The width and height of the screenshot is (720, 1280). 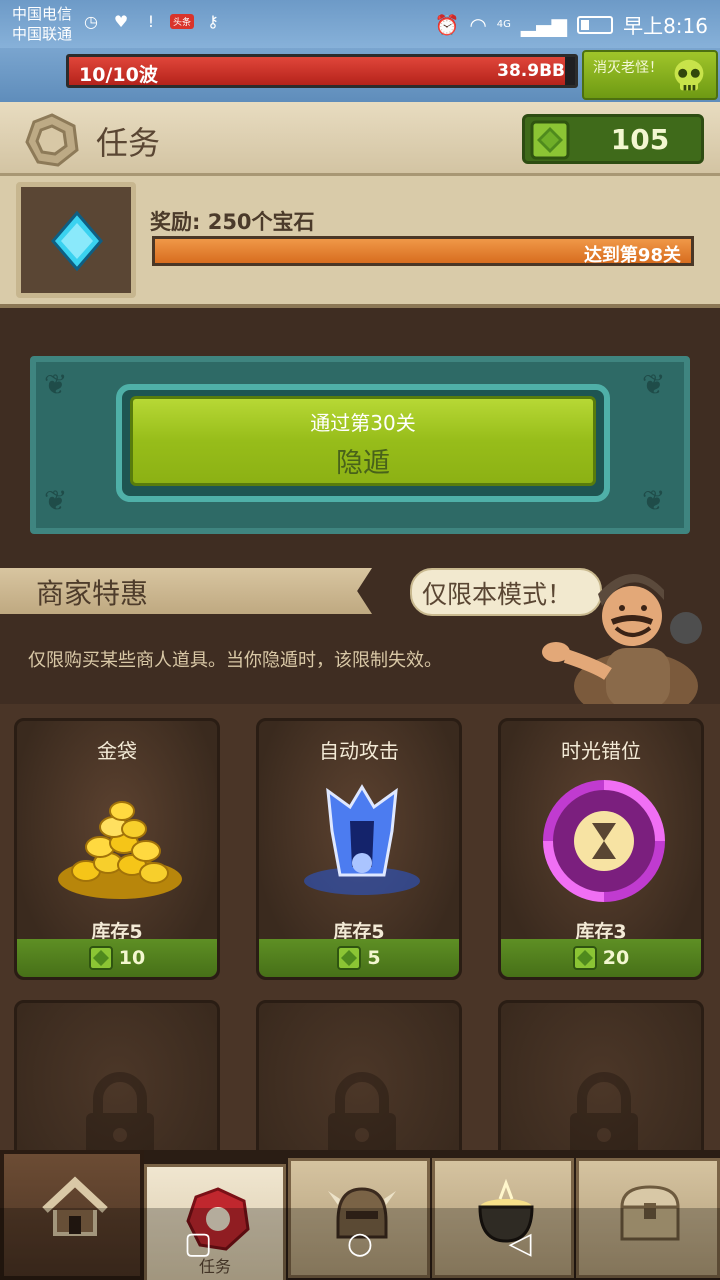 I want to click on buy-button: 10, so click(x=117, y=958).